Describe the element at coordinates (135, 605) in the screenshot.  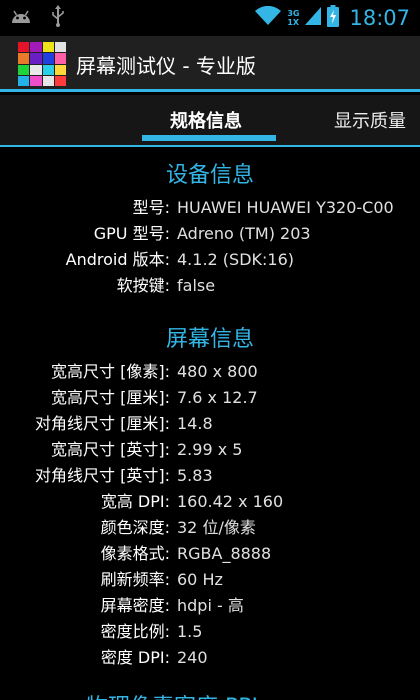
I see `info-label: 屏幕密度:` at that location.